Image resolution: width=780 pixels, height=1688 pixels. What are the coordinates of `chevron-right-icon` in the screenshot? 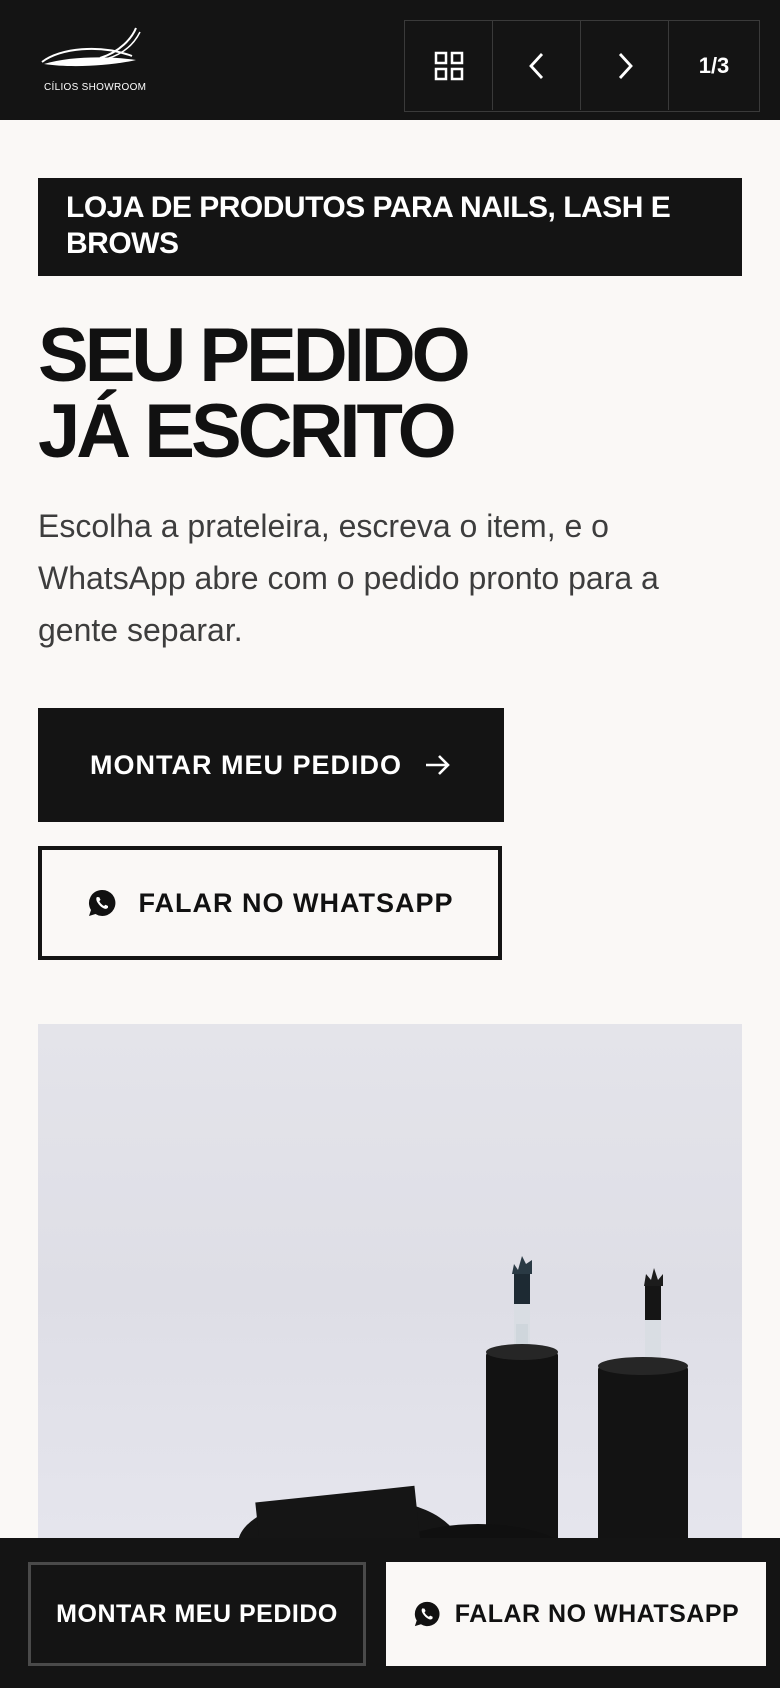 It's located at (625, 65).